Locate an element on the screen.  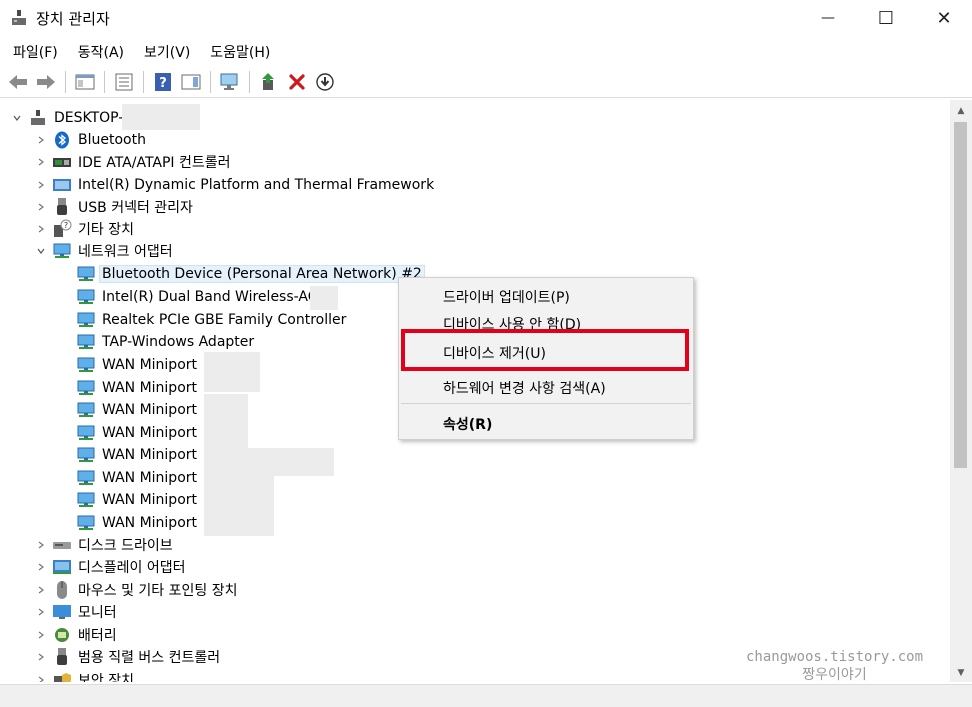
maximize-button: ☐ is located at coordinates (886, 18).